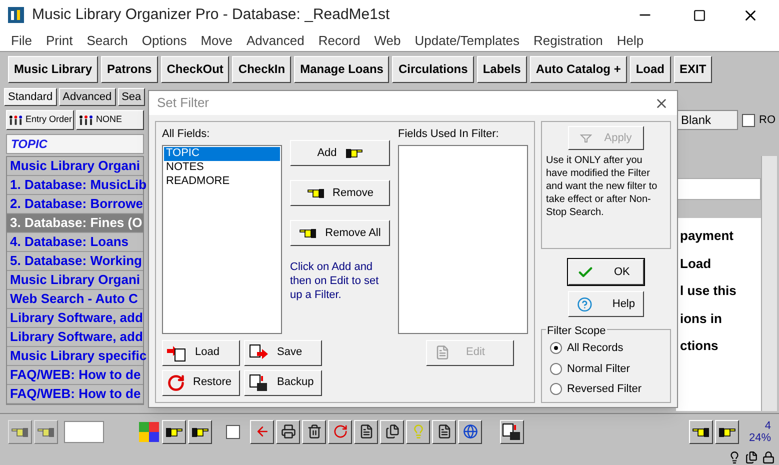  What do you see at coordinates (110, 120) in the screenshot?
I see `sort-button: NONE` at bounding box center [110, 120].